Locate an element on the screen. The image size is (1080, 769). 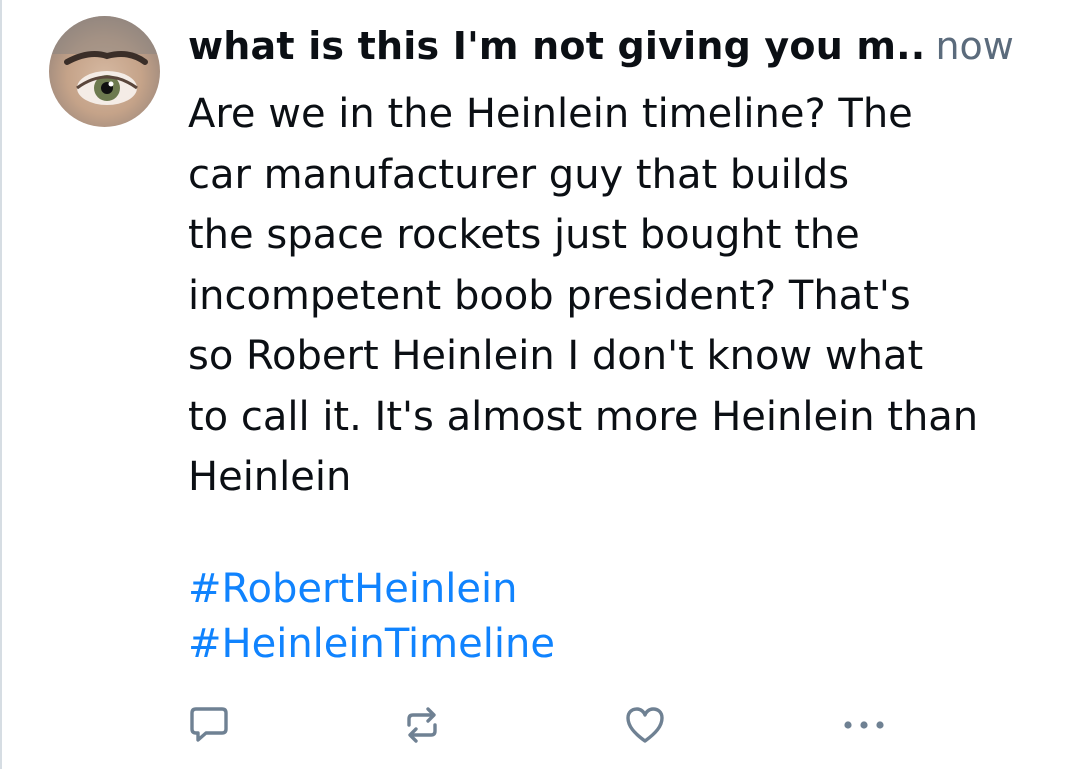
hashtag-list: #RobertHeinlein #HeinleinTimeline is located at coordinates (371, 617).